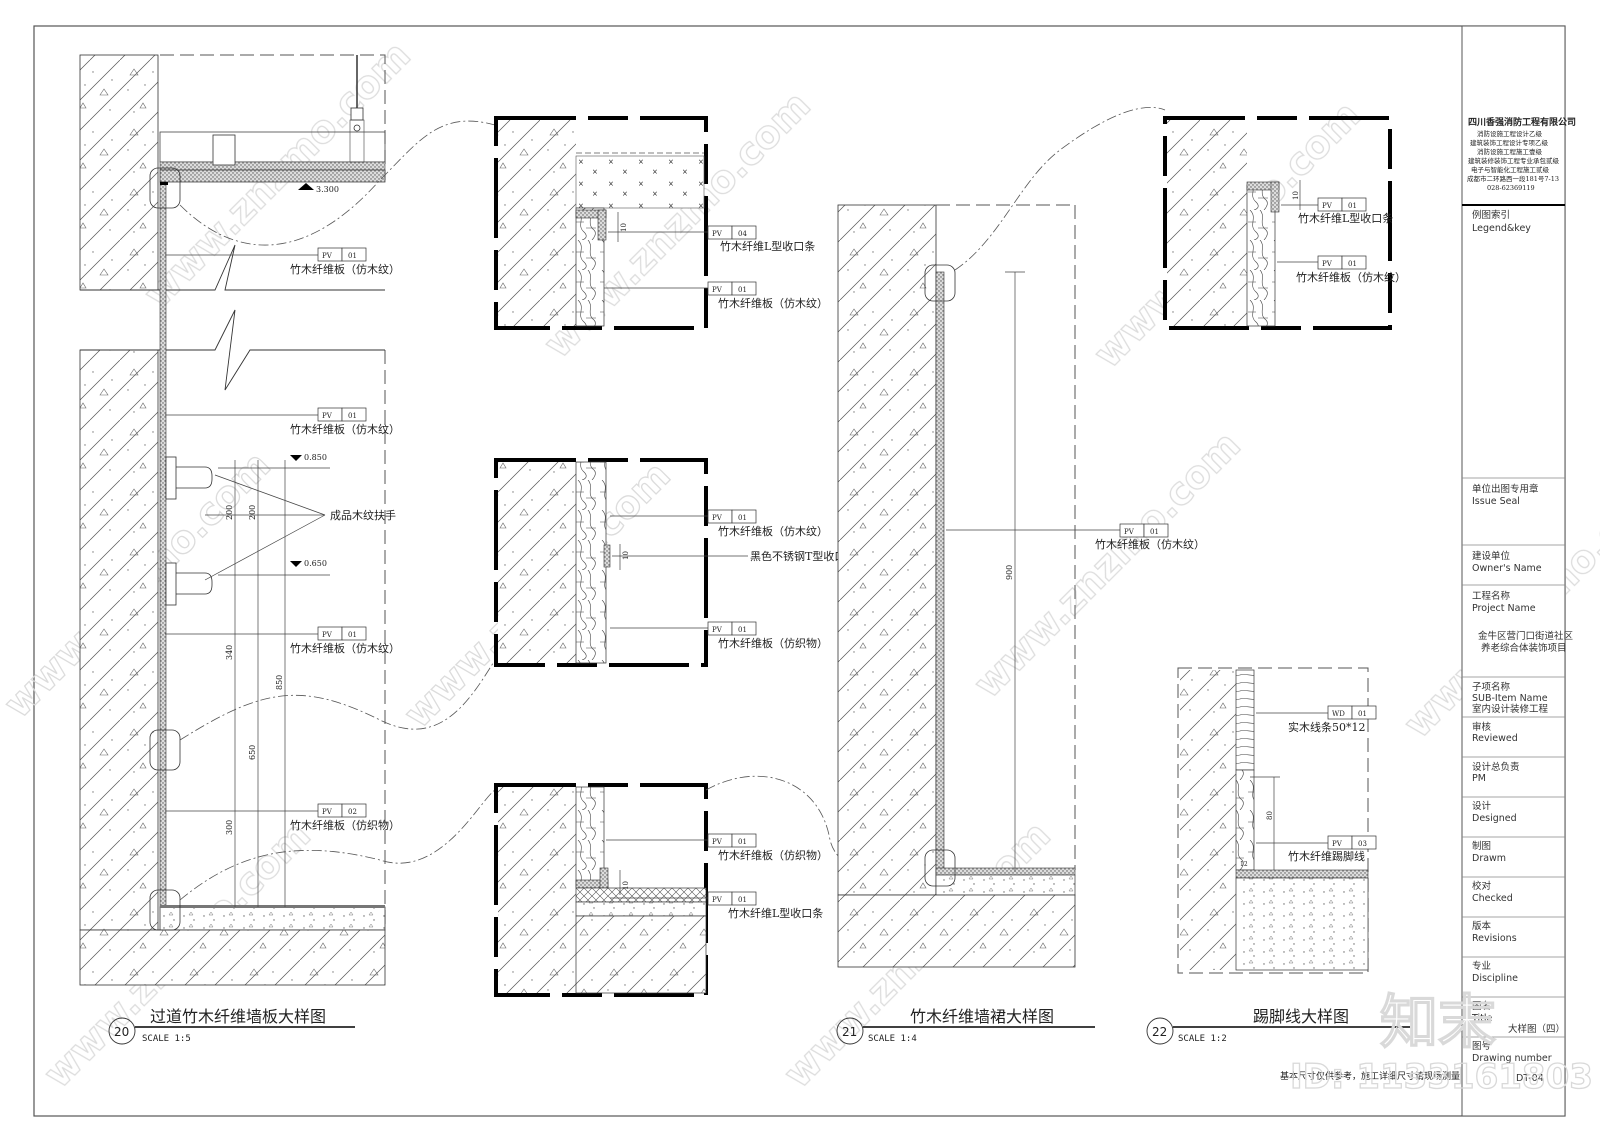  What do you see at coordinates (1491, 596) in the screenshot?
I see `svg-text: 工程名称` at bounding box center [1491, 596].